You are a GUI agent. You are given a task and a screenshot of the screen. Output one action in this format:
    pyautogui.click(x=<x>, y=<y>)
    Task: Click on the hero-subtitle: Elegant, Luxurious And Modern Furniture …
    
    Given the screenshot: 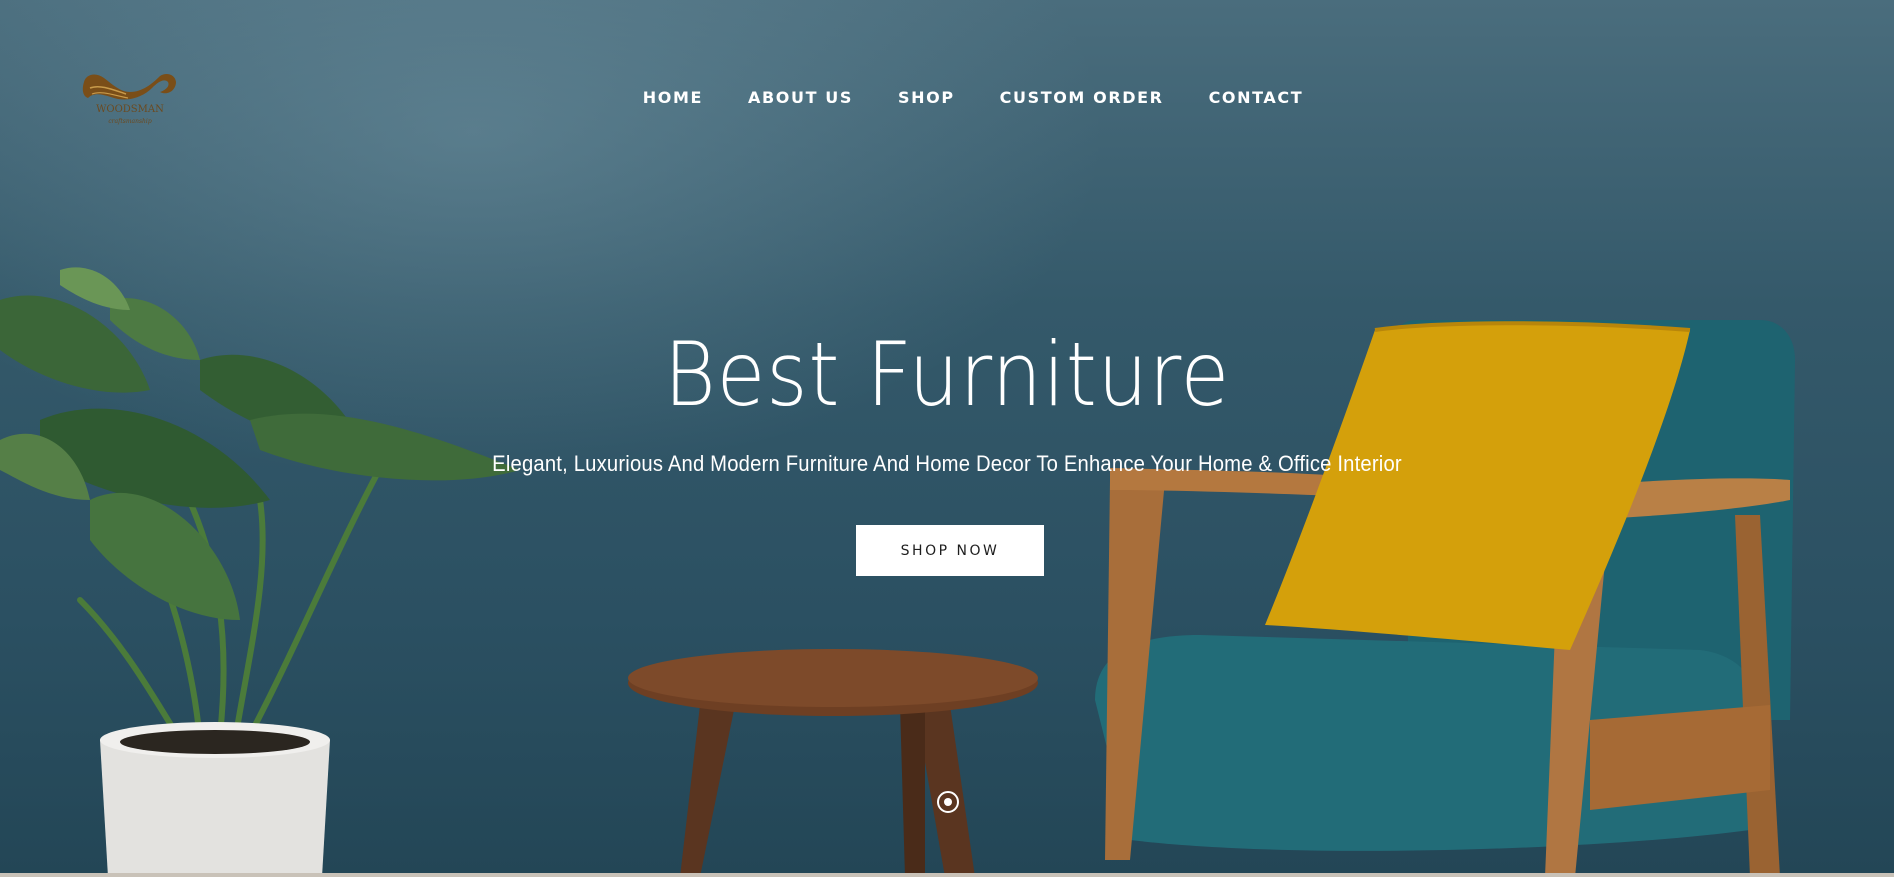 What is the action you would take?
    pyautogui.click(x=947, y=463)
    